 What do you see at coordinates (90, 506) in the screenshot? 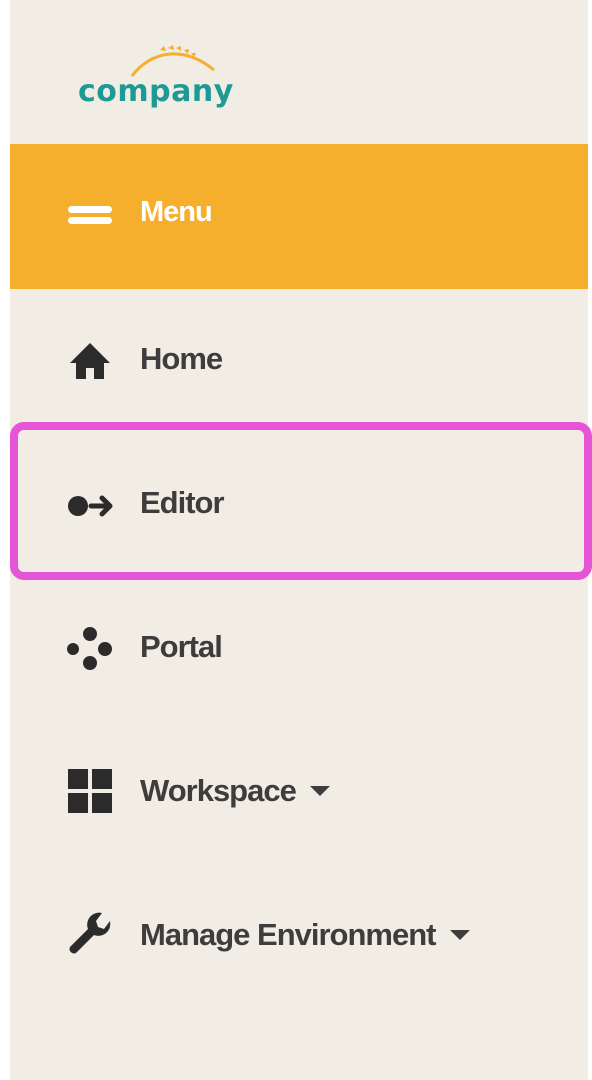
I see `sign-in-icon` at bounding box center [90, 506].